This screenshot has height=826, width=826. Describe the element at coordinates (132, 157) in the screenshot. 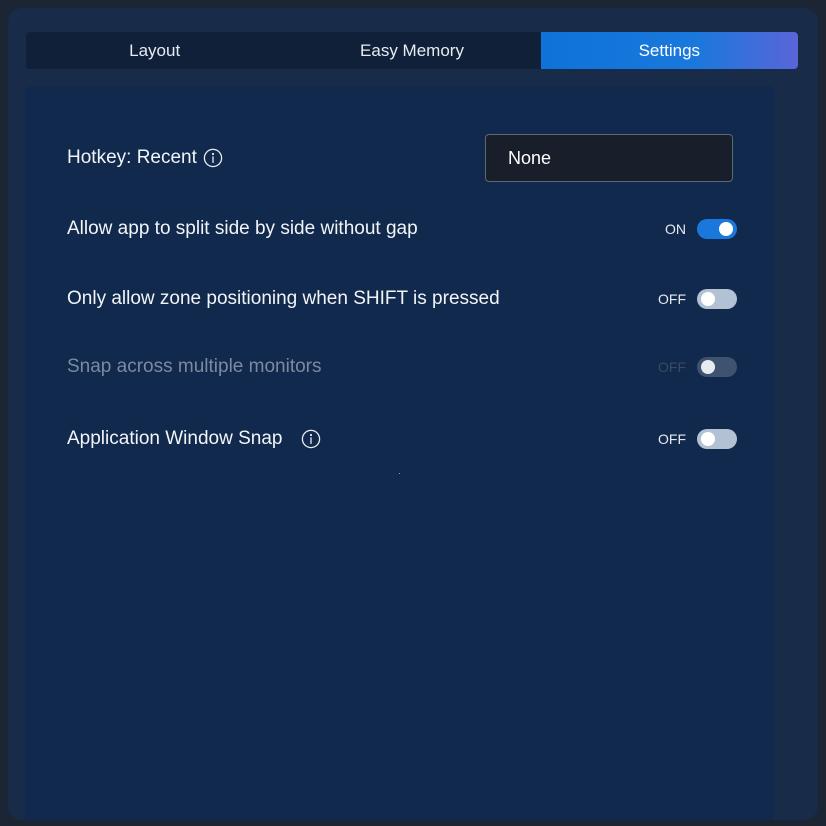

I see `hotkey-label: Hotkey: Recent` at that location.